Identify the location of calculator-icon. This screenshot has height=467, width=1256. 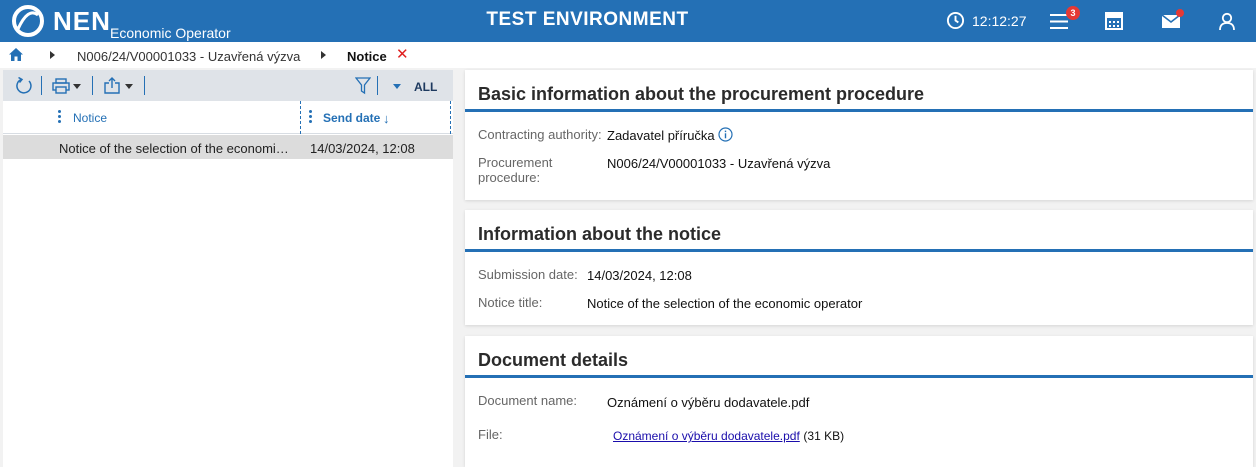
(1114, 21).